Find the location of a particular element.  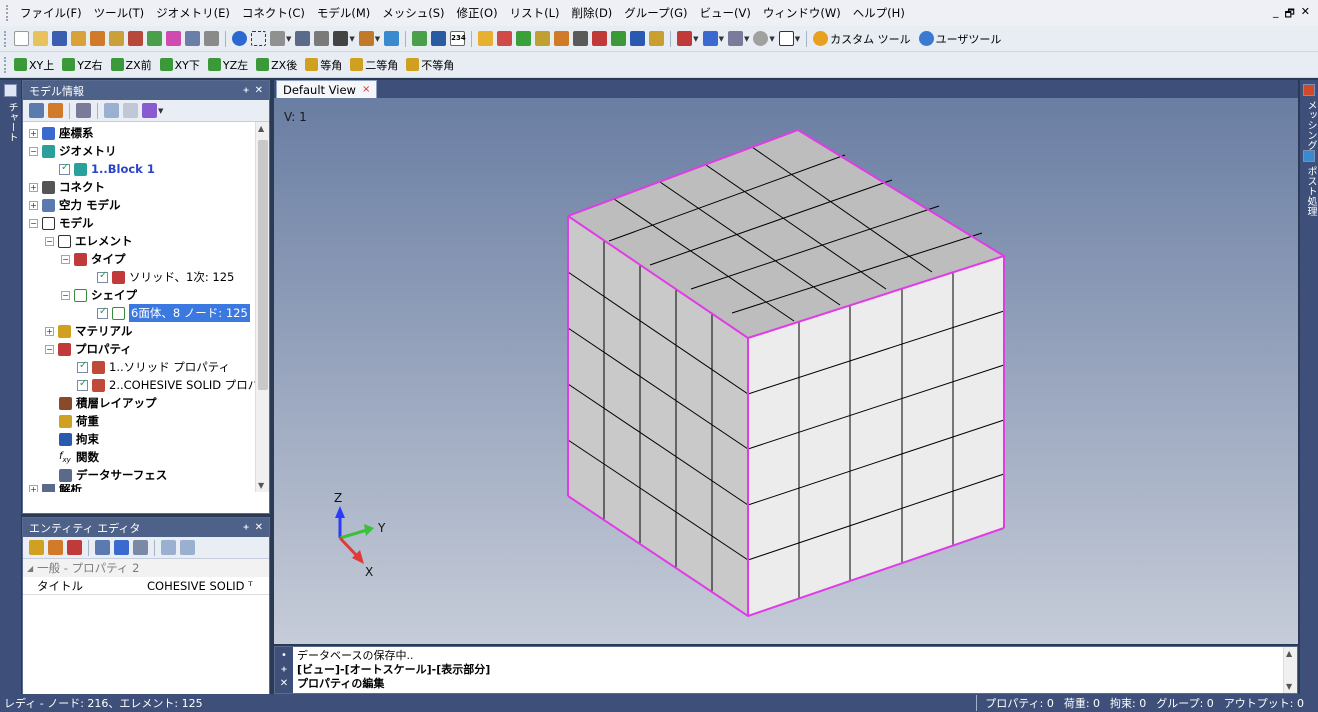

tree-scrollbar: ▲ ▼ is located at coordinates (262, 307).